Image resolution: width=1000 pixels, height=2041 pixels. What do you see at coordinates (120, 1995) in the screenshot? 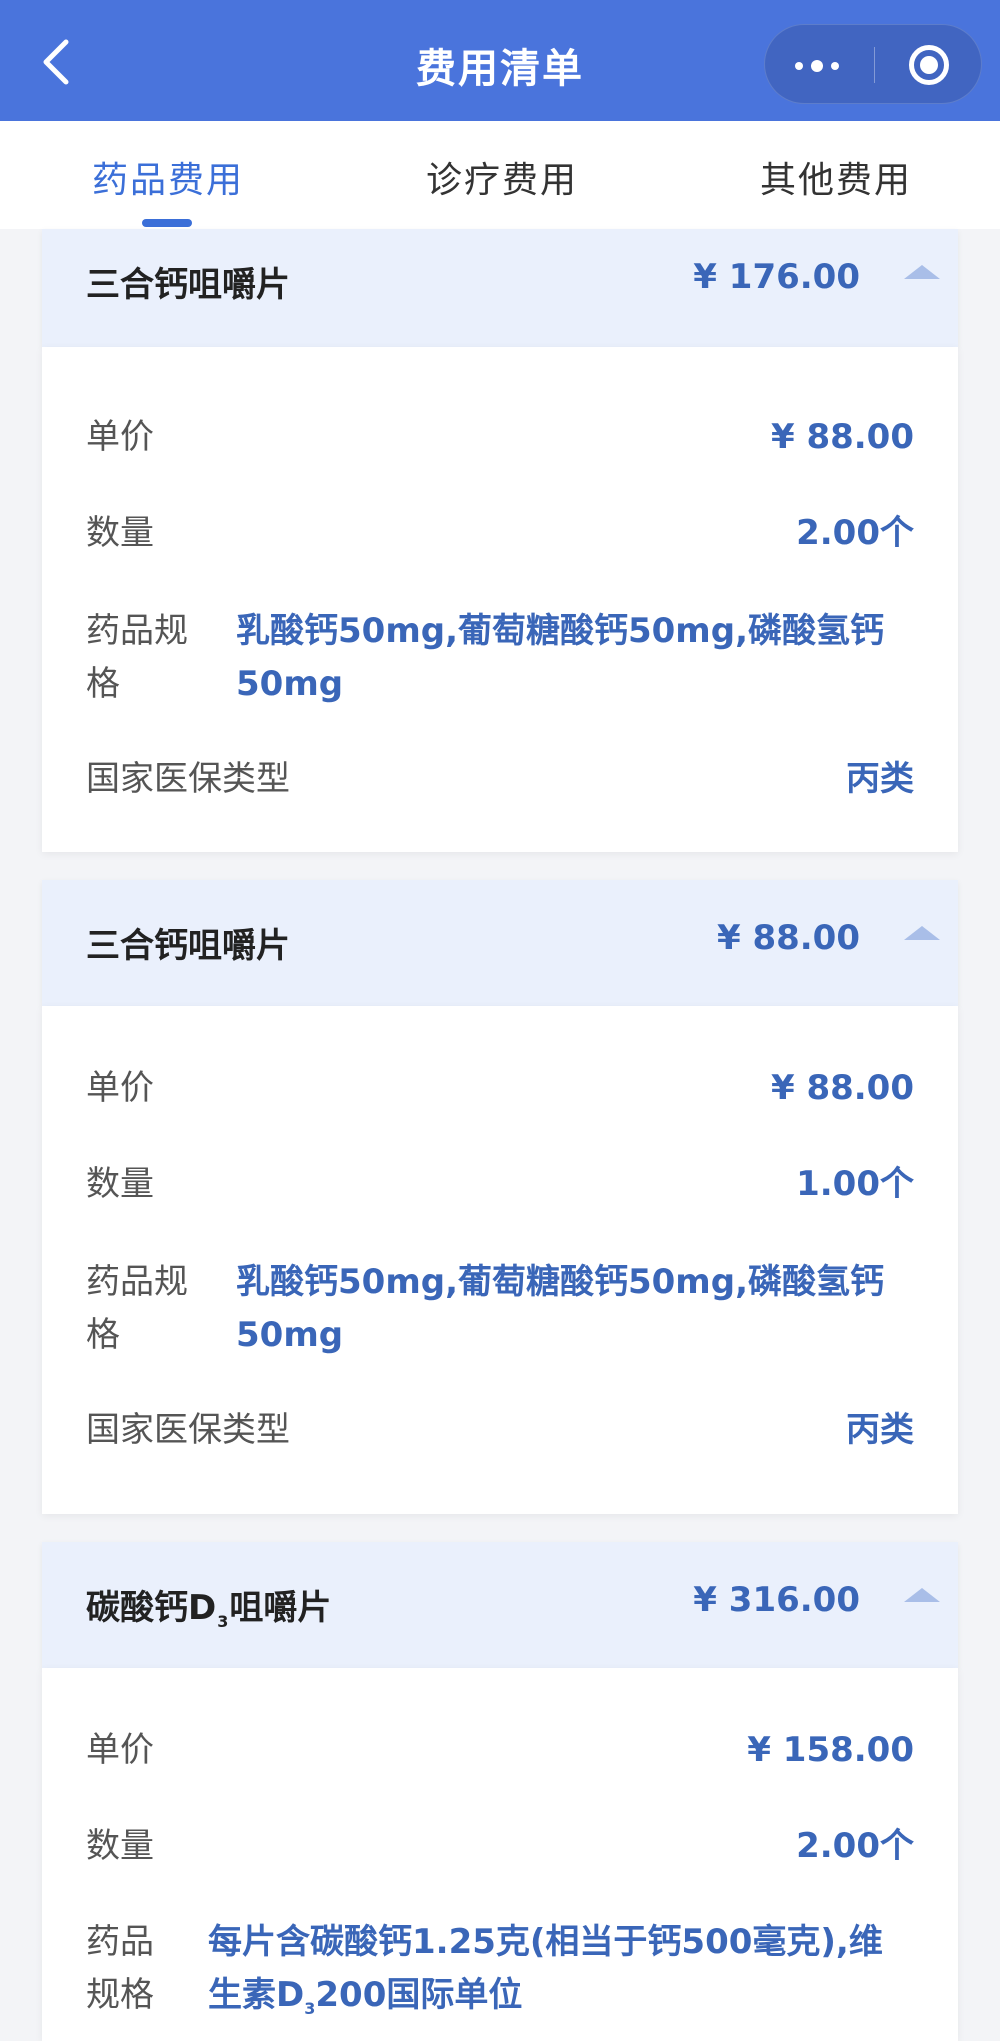
I see `spec-label-line2: 规格` at bounding box center [120, 1995].